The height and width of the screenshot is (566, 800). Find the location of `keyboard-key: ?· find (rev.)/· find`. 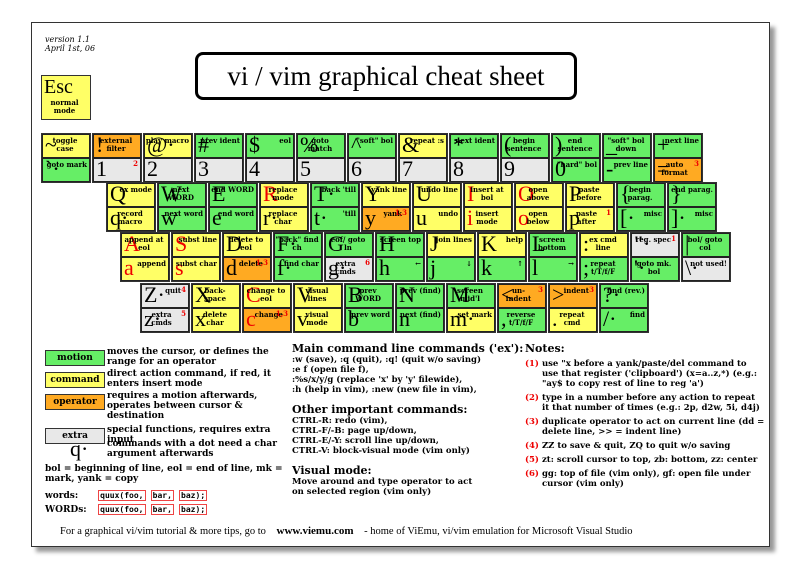

keyboard-key: ?· find (rev.)/· find is located at coordinates (624, 308).